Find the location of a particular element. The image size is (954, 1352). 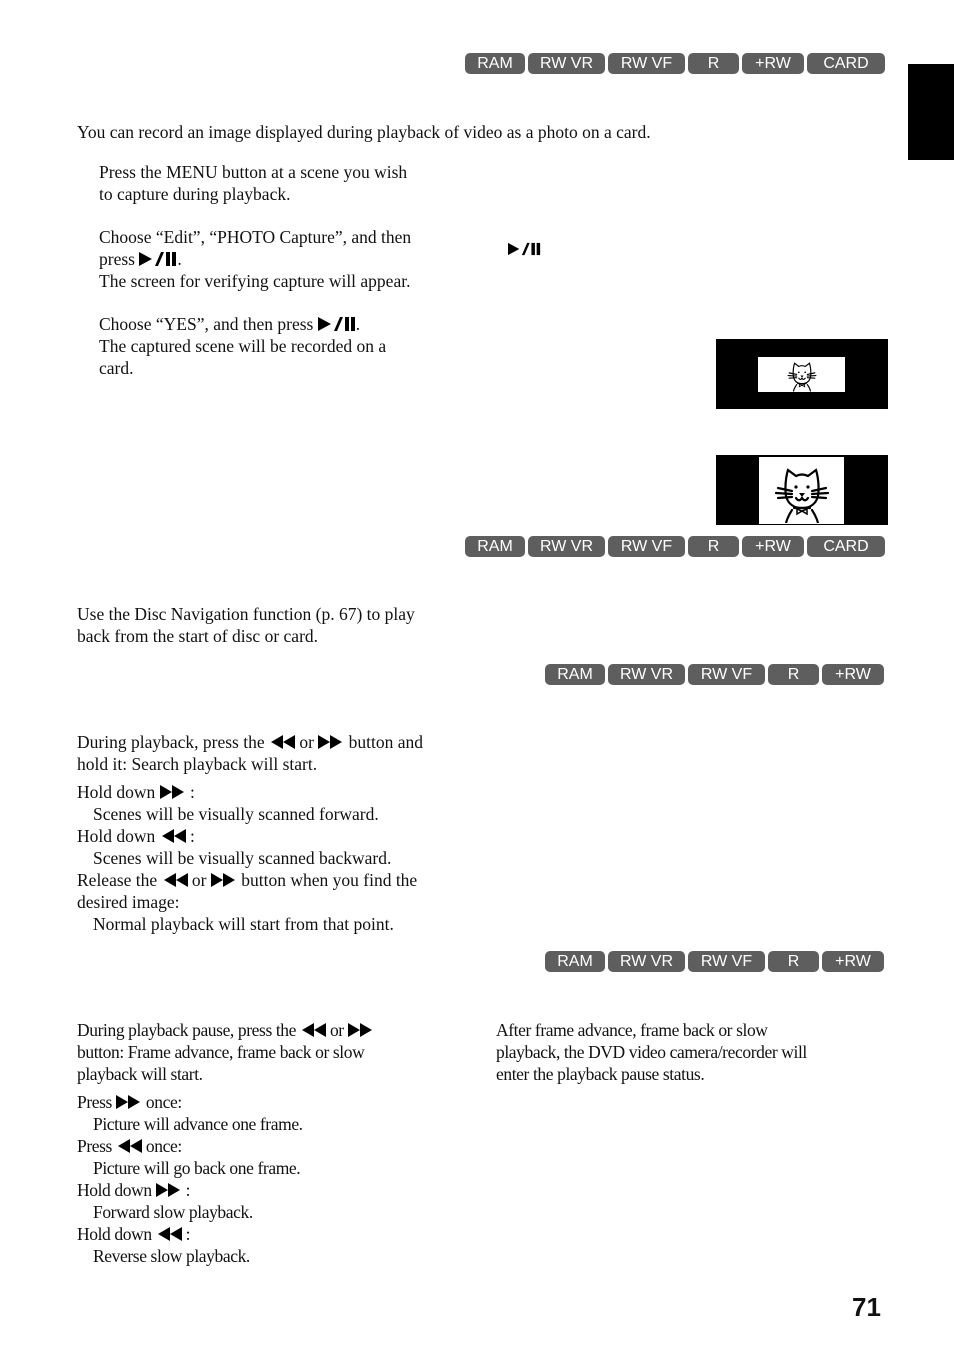

badge-card: CARD is located at coordinates (846, 546).